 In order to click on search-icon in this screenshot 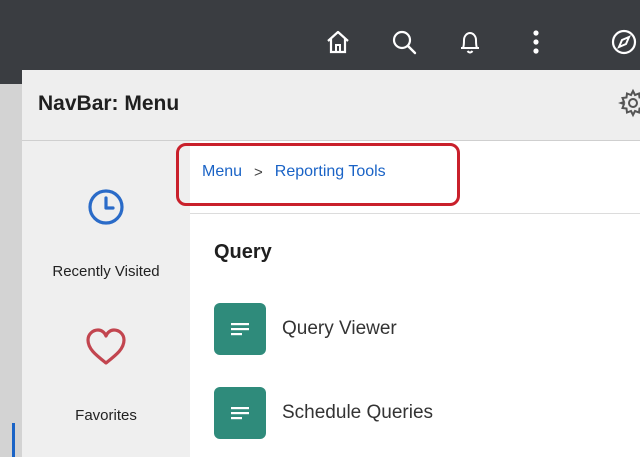, I will do `click(404, 42)`.